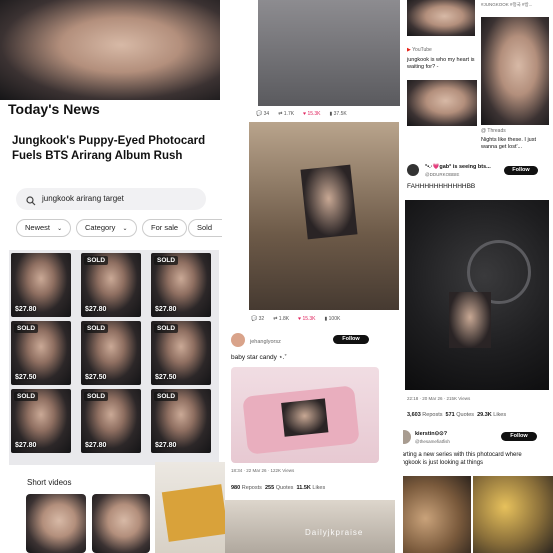 The image size is (553, 553). I want to click on reply-icon: 💬 34, so click(262, 114).